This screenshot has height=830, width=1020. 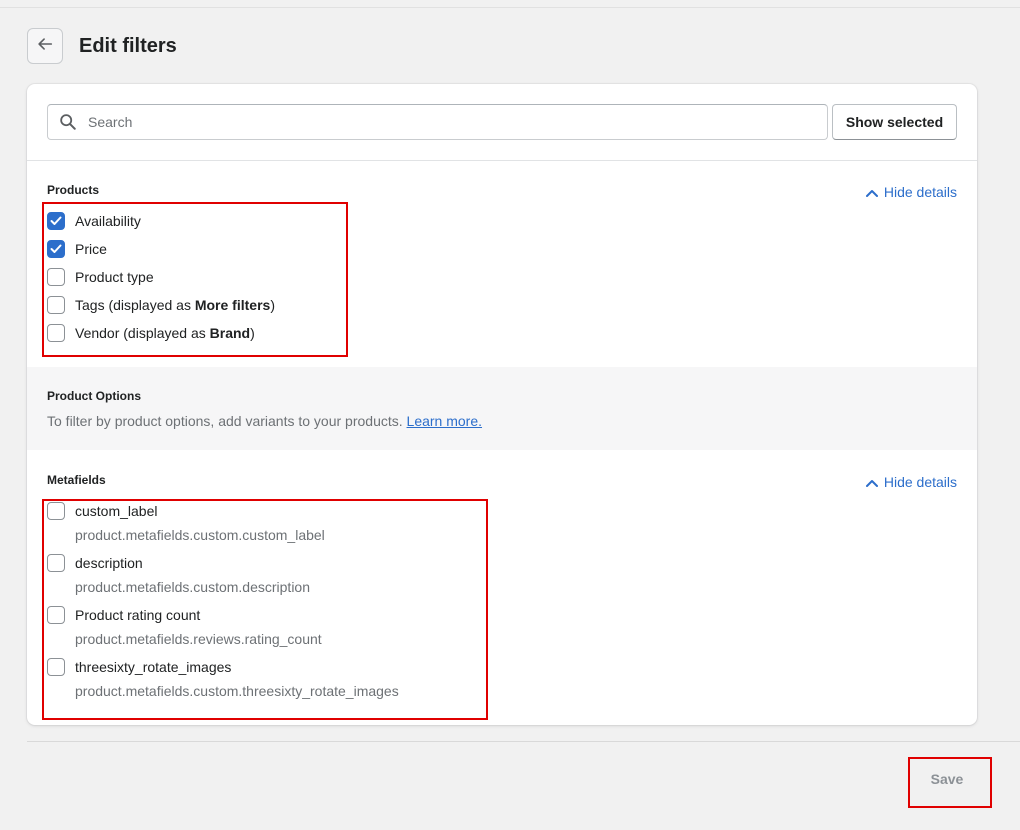 What do you see at coordinates (135, 305) in the screenshot?
I see `label-text: Tags (displayed as` at bounding box center [135, 305].